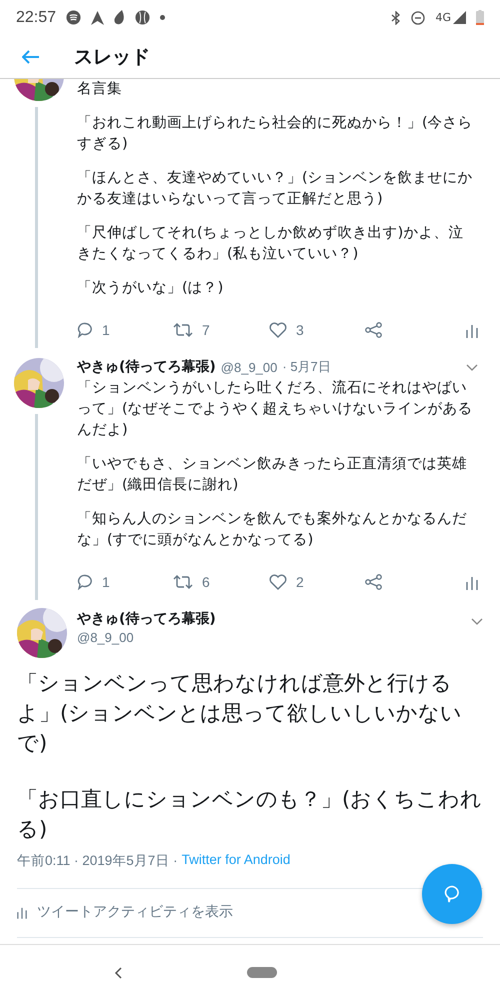  Describe the element at coordinates (118, 972) in the screenshot. I see `nav-back-icon` at that location.